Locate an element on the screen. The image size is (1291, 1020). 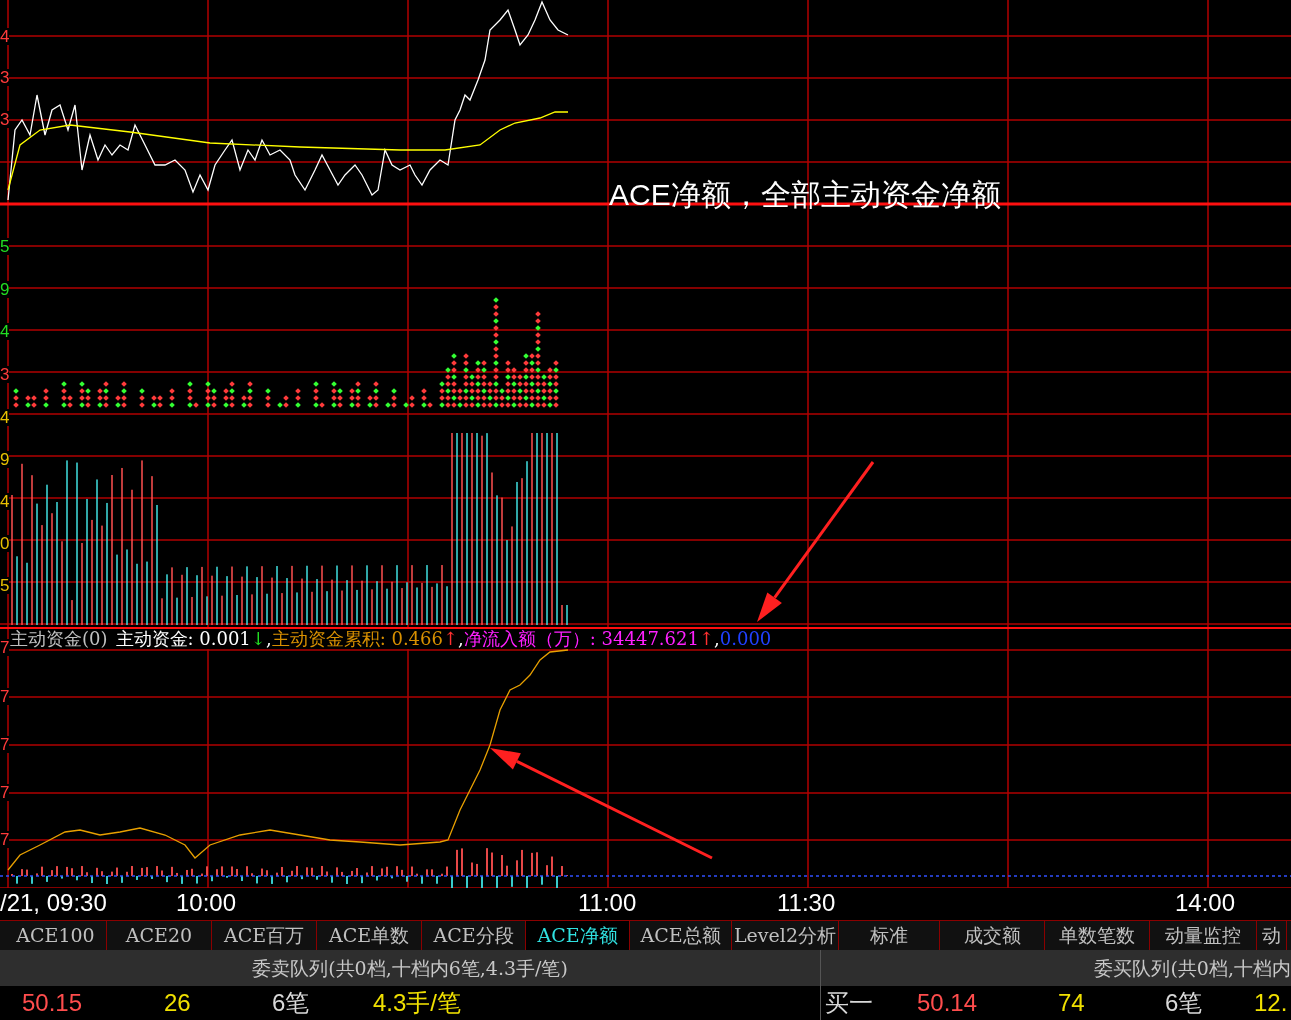
quote-value: 50.15 is located at coordinates (52, 1003).